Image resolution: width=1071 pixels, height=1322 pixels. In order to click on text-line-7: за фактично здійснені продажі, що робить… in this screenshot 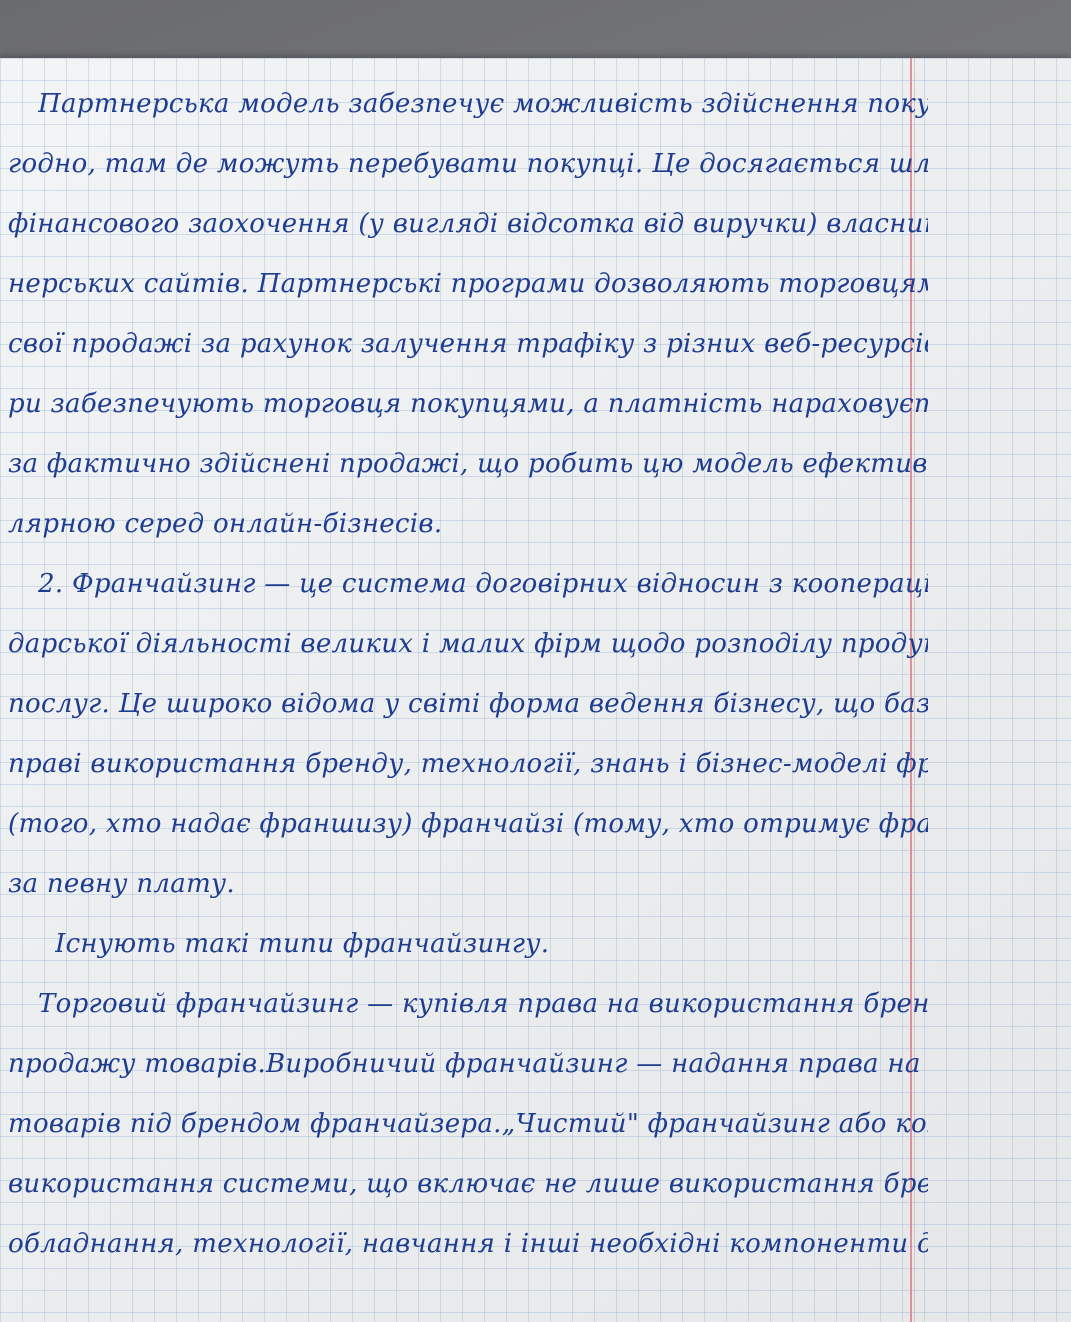, I will do `click(468, 464)`.